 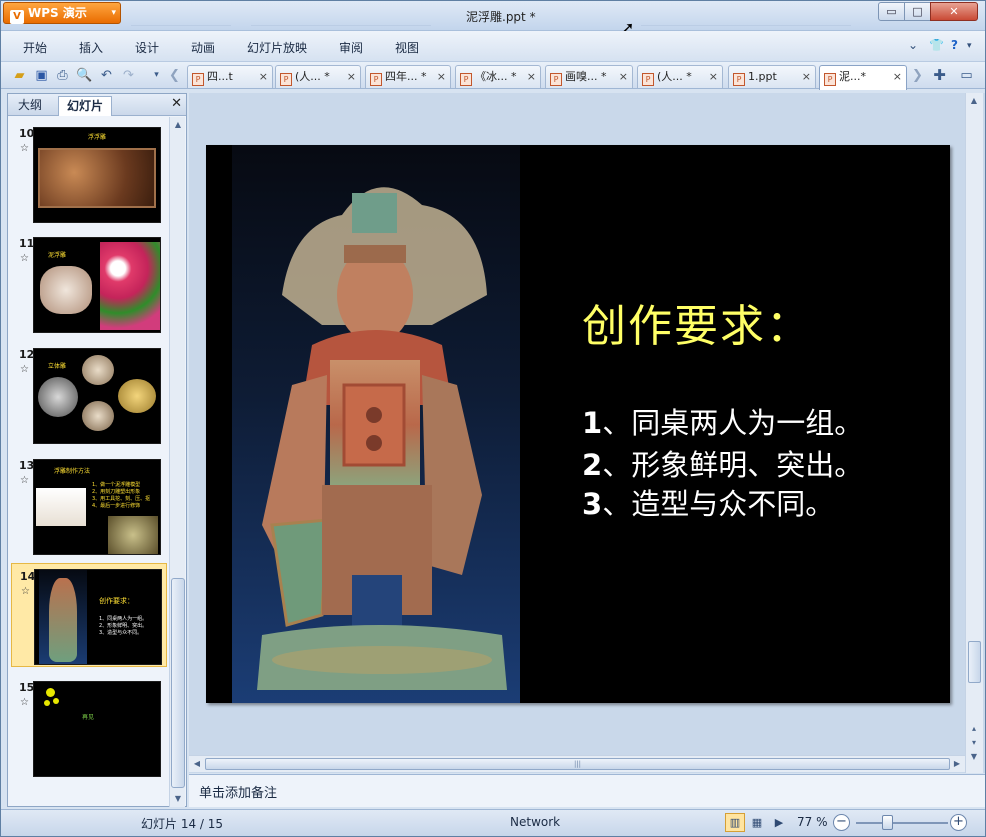 What do you see at coordinates (197, 763) in the screenshot?
I see `scroll-left-icon: ◀` at bounding box center [197, 763].